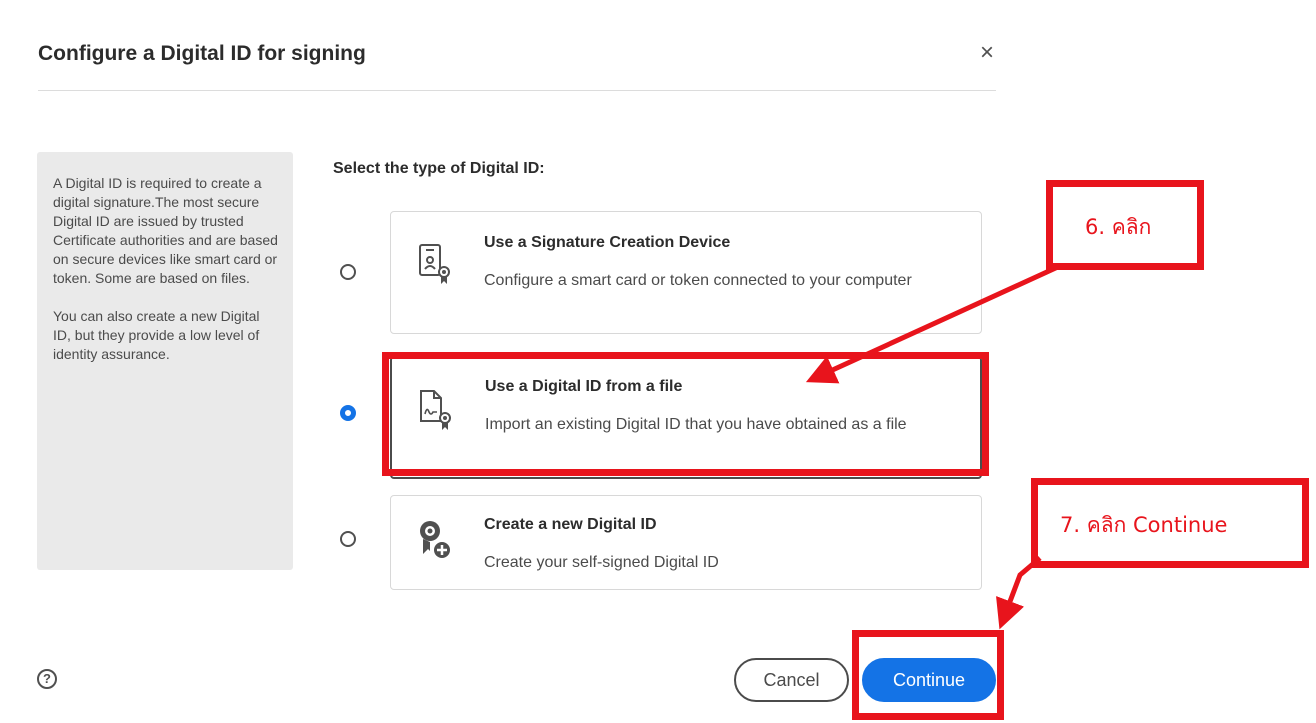  What do you see at coordinates (933, 323) in the screenshot?
I see `arrow-step6` at bounding box center [933, 323].